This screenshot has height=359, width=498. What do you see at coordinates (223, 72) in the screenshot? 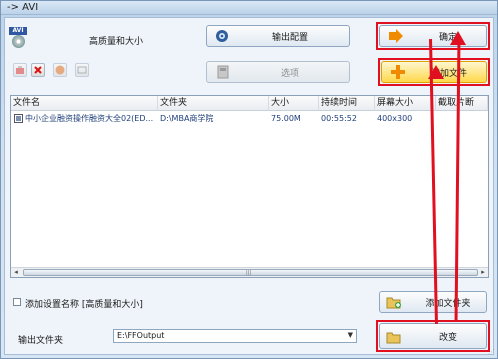
I see `options-icon` at bounding box center [223, 72].